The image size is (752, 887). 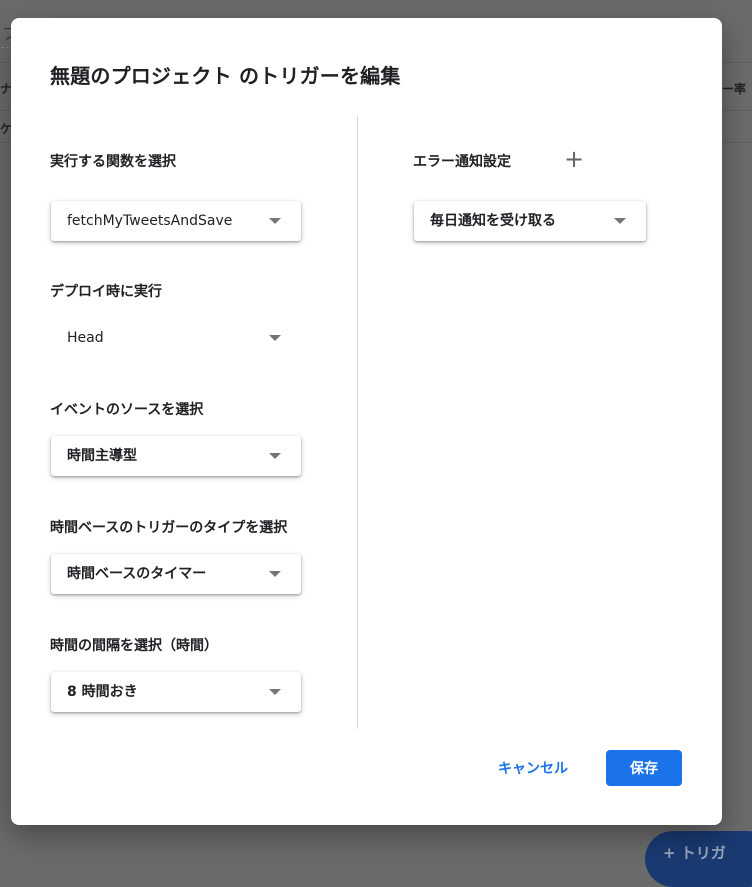 What do you see at coordinates (102, 692) in the screenshot?
I see `interval-select-value: 8 時間おき` at bounding box center [102, 692].